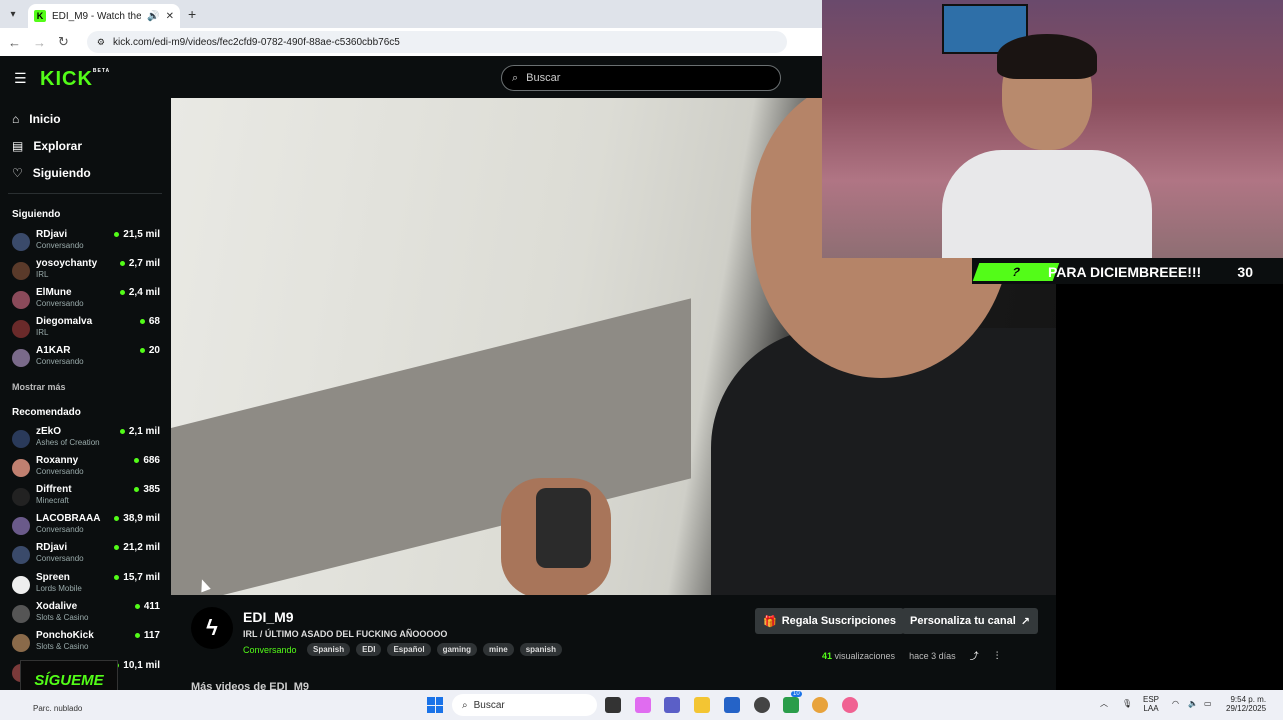  Describe the element at coordinates (86, 468) in the screenshot. I see `recommended-channel: Roxanny Conversando 686` at that location.